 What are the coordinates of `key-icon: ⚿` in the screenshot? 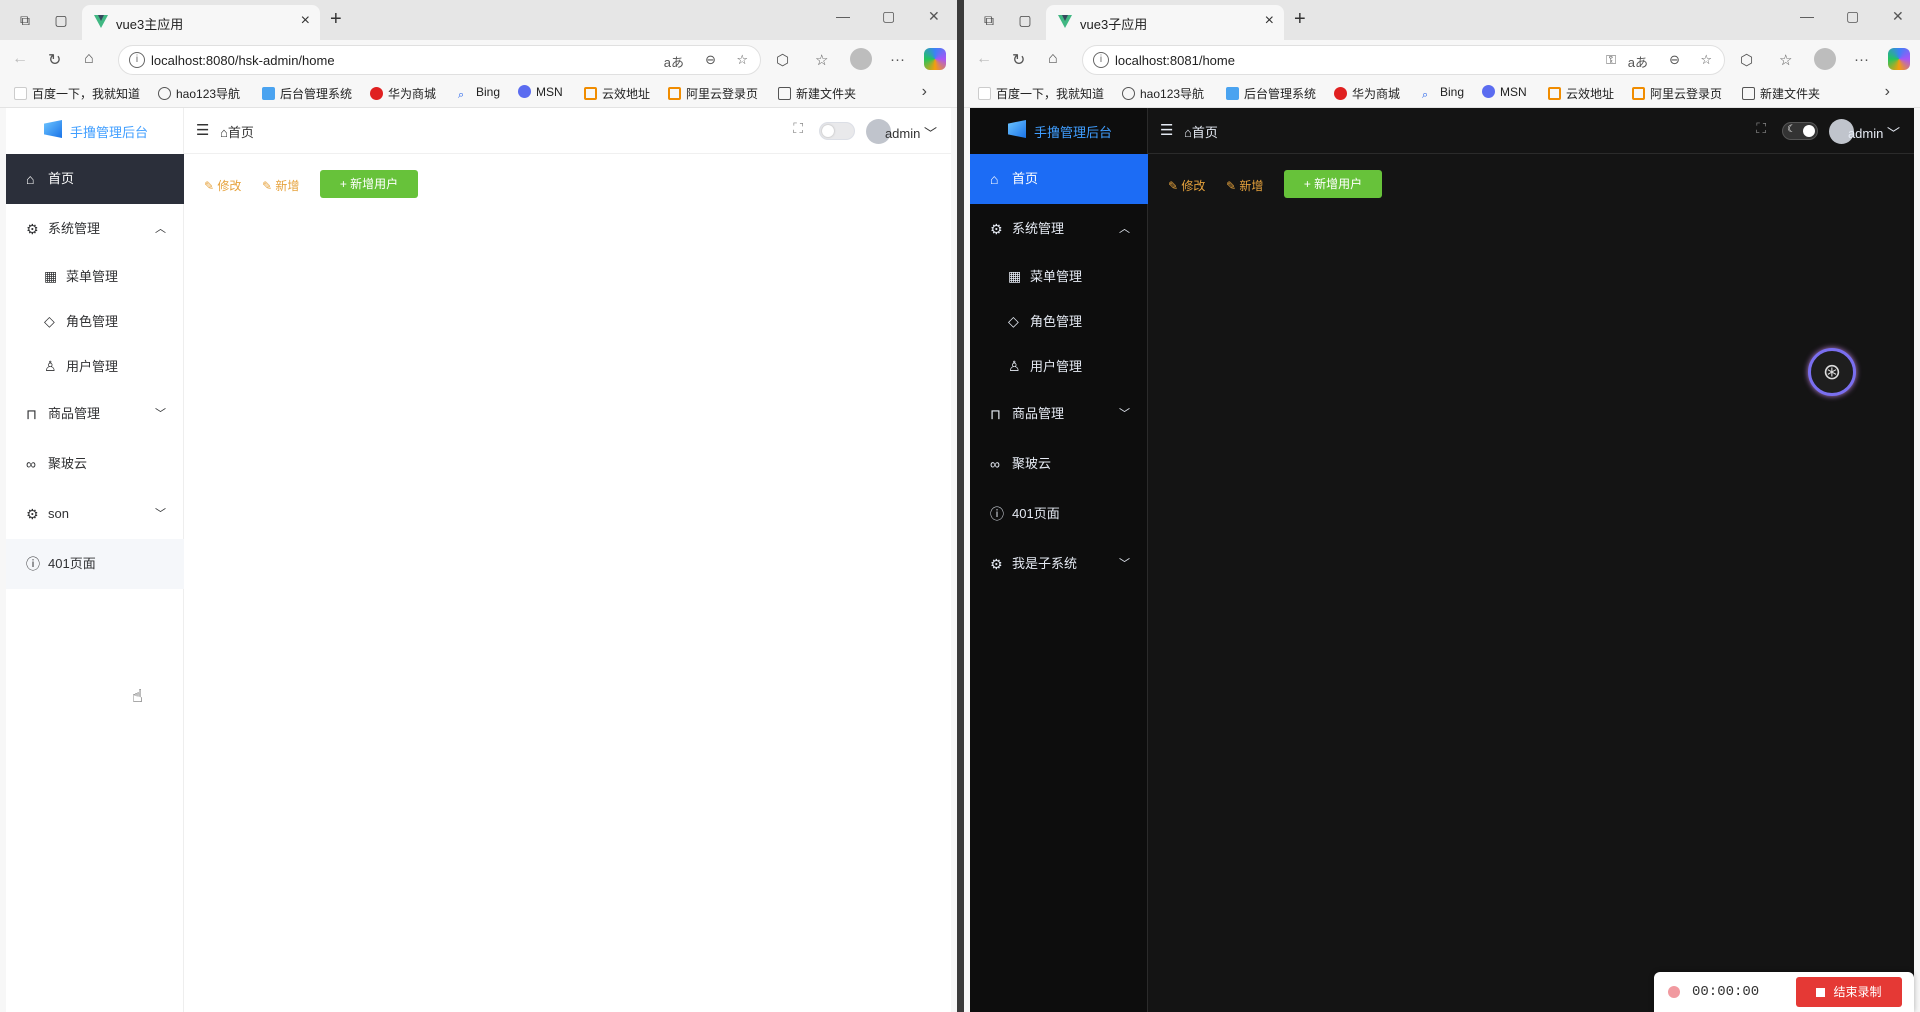 It's located at (1611, 60).